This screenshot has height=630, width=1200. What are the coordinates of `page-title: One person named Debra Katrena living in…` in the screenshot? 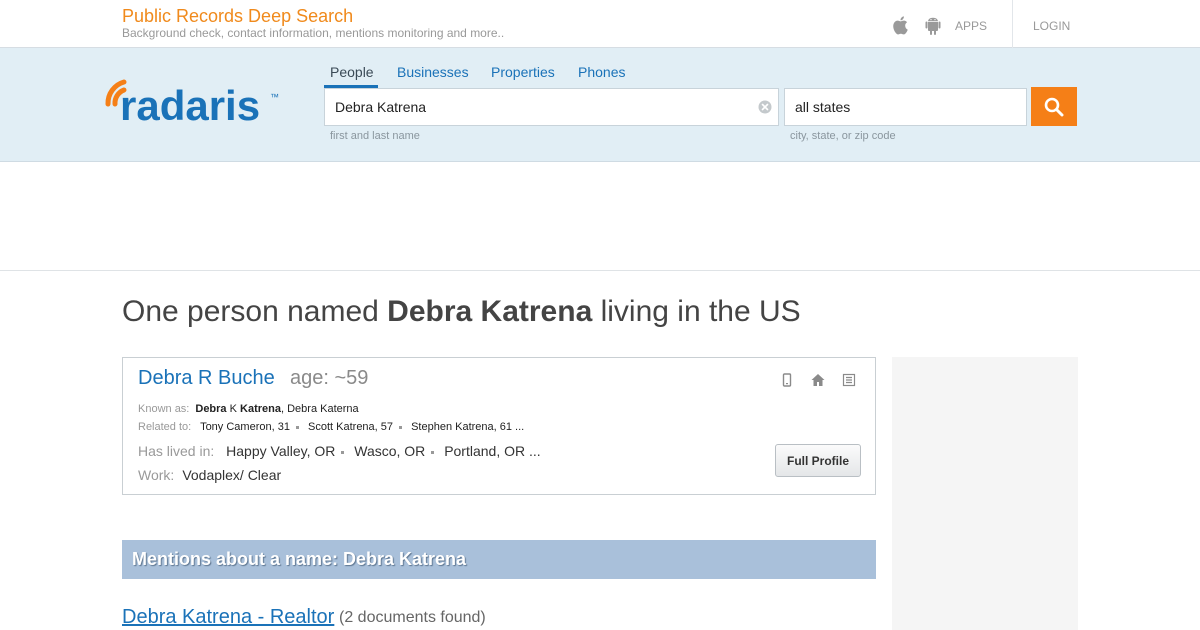 It's located at (461, 311).